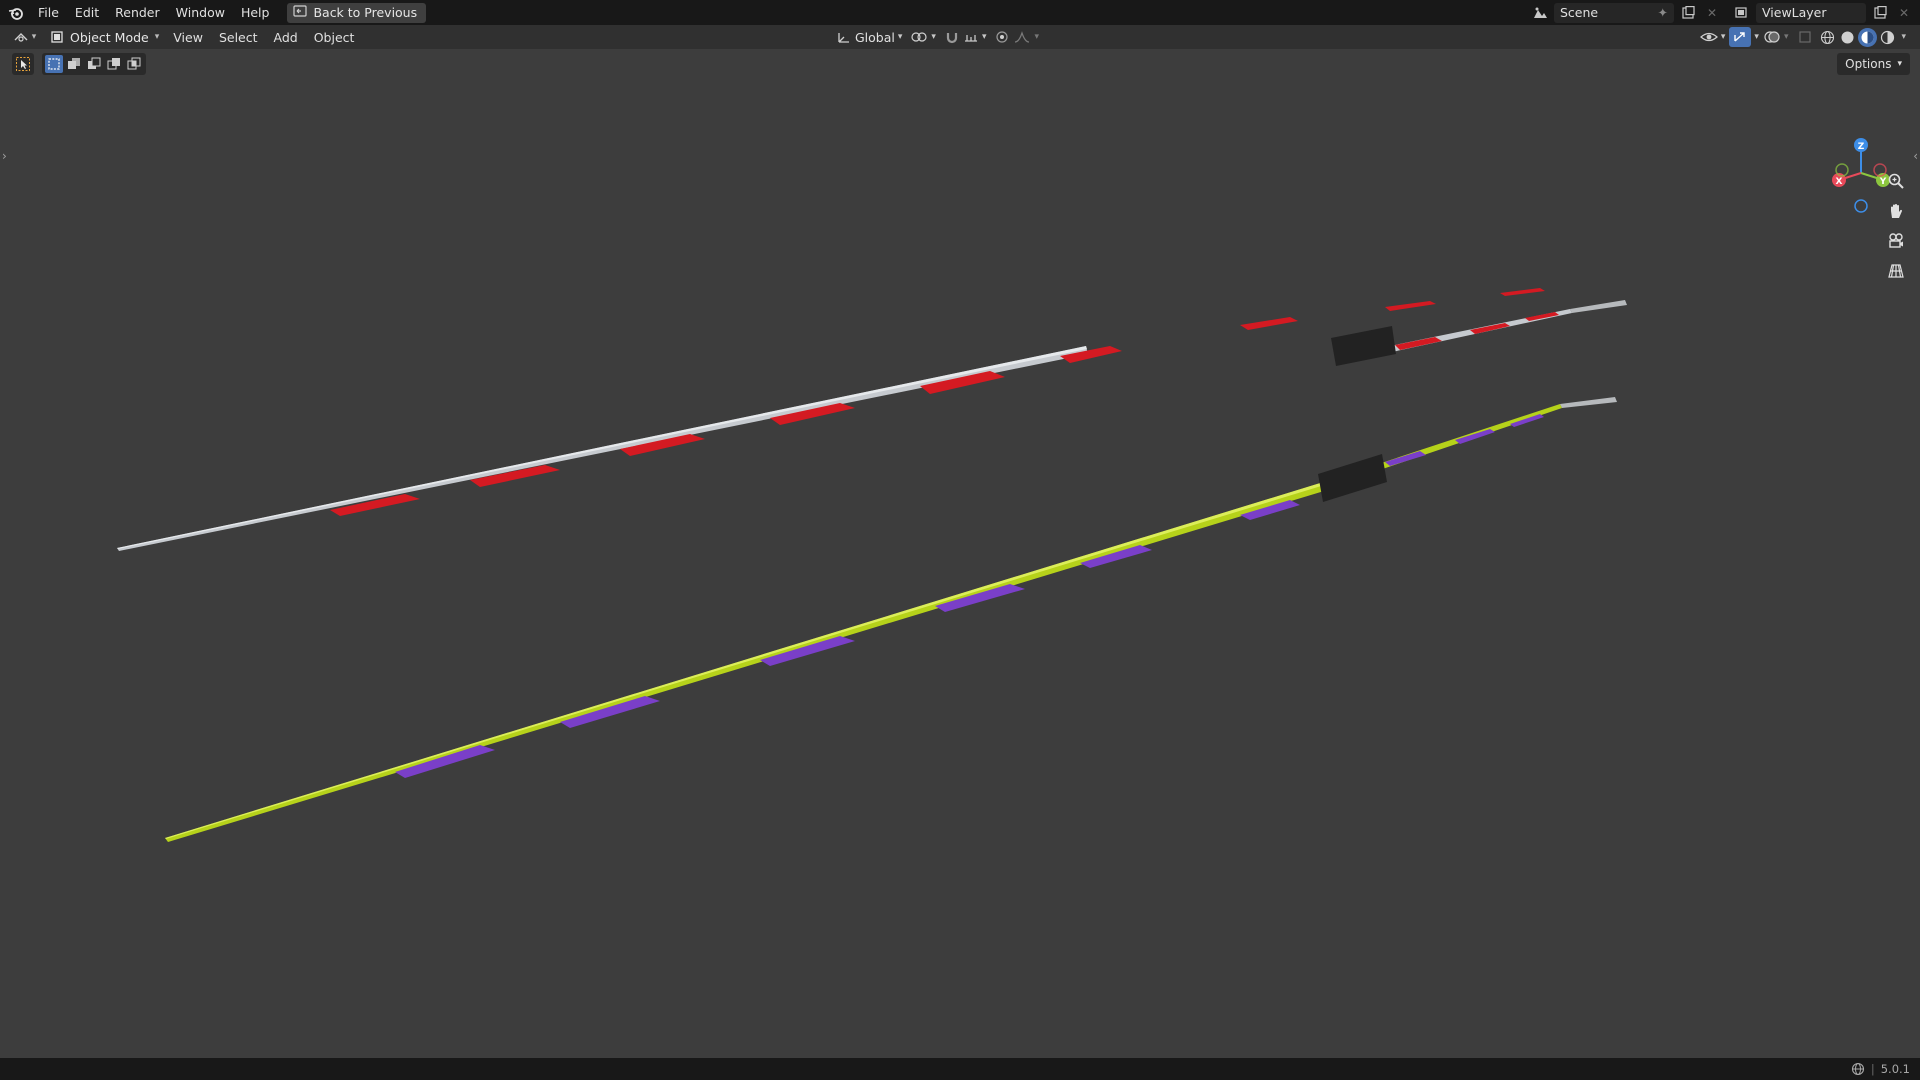  I want to click on back-screen-icon, so click(300, 12).